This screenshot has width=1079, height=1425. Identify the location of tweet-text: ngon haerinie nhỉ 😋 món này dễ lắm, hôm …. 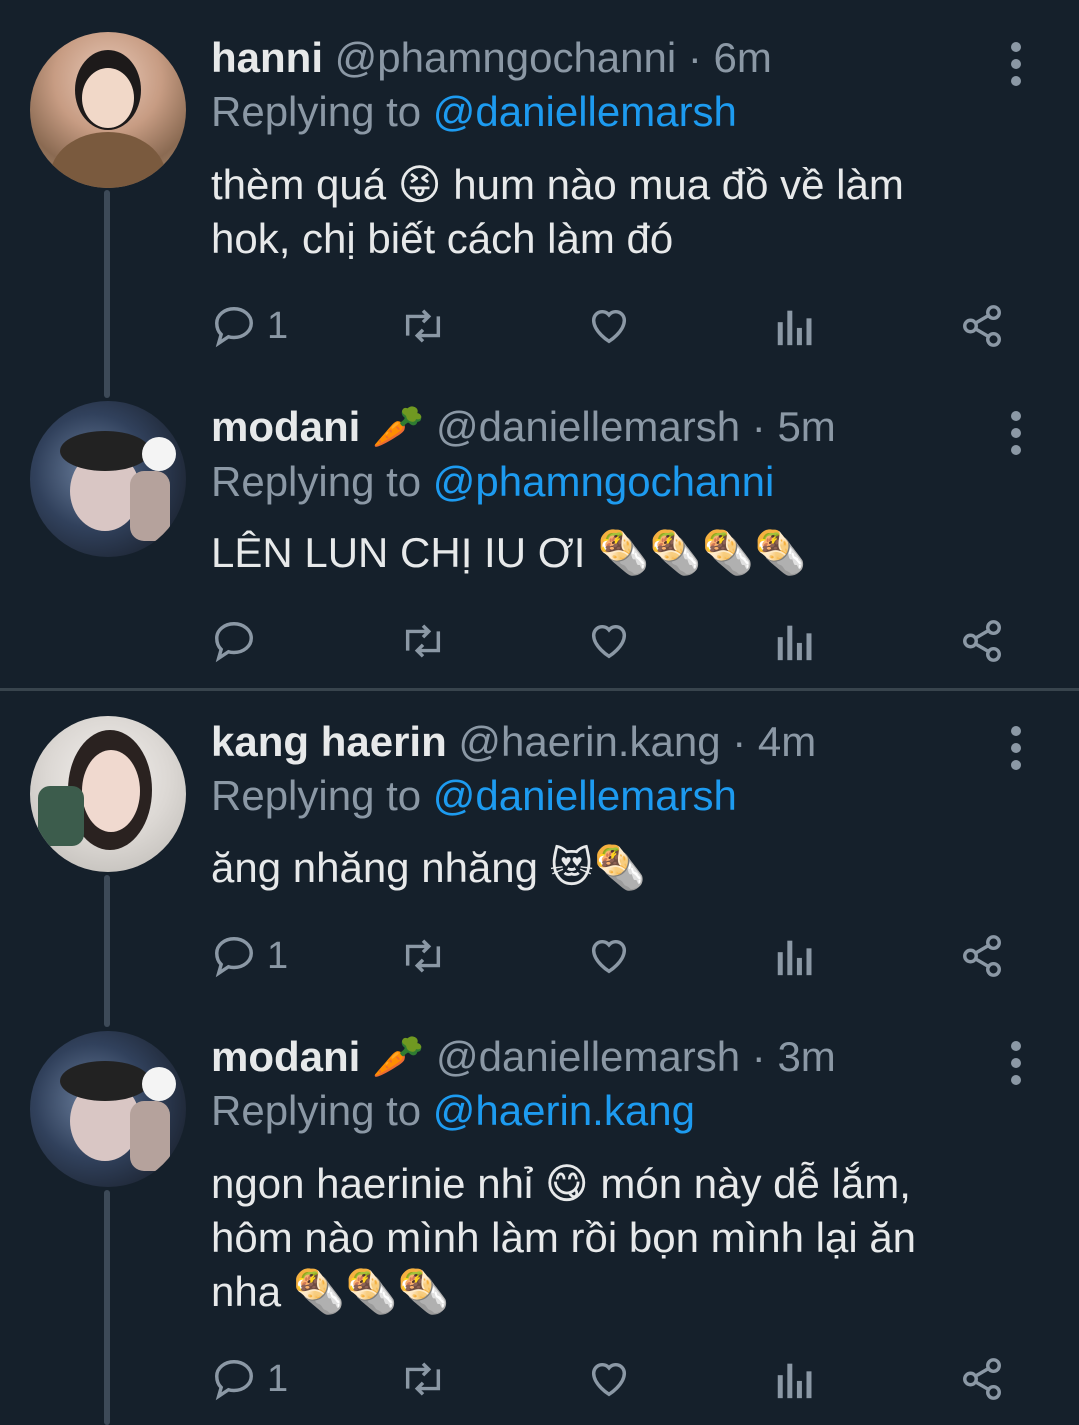
(564, 1237).